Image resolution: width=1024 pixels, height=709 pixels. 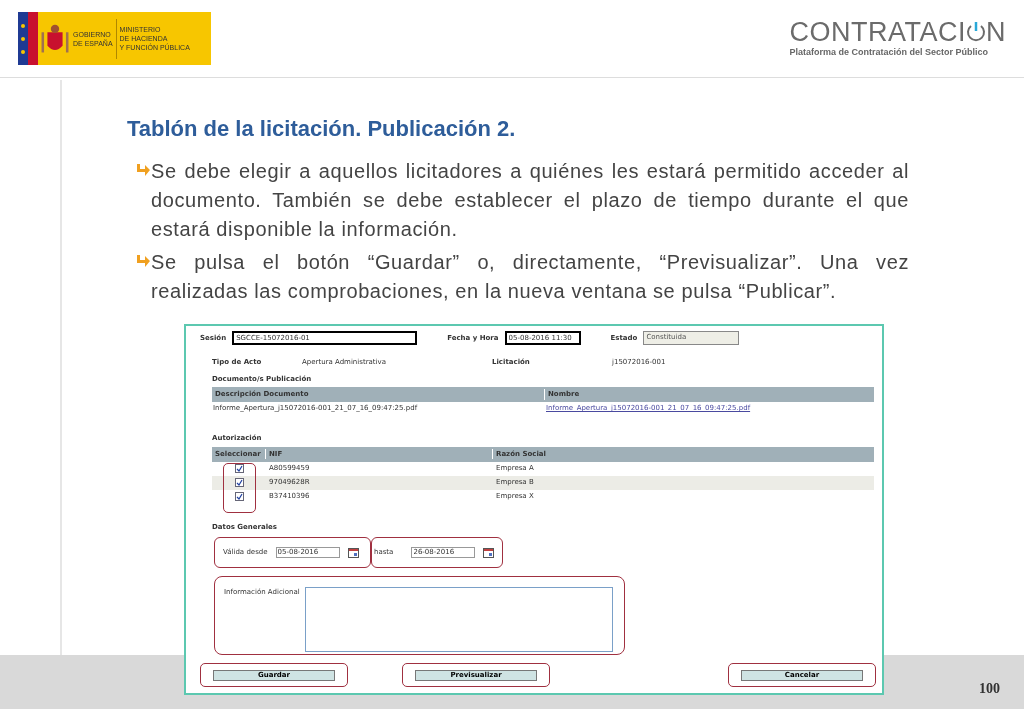 What do you see at coordinates (996, 31) in the screenshot?
I see `brand-name: N` at bounding box center [996, 31].